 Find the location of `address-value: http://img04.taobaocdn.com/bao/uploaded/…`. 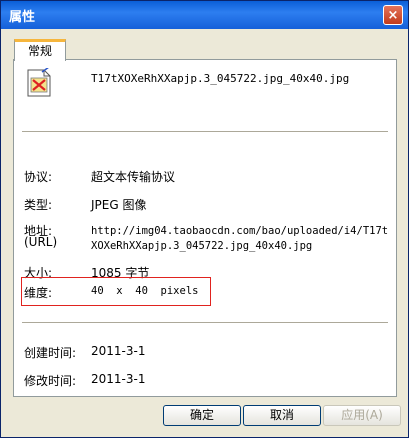

address-value: http://img04.taobaocdn.com/bao/uploaded/… is located at coordinates (241, 239).